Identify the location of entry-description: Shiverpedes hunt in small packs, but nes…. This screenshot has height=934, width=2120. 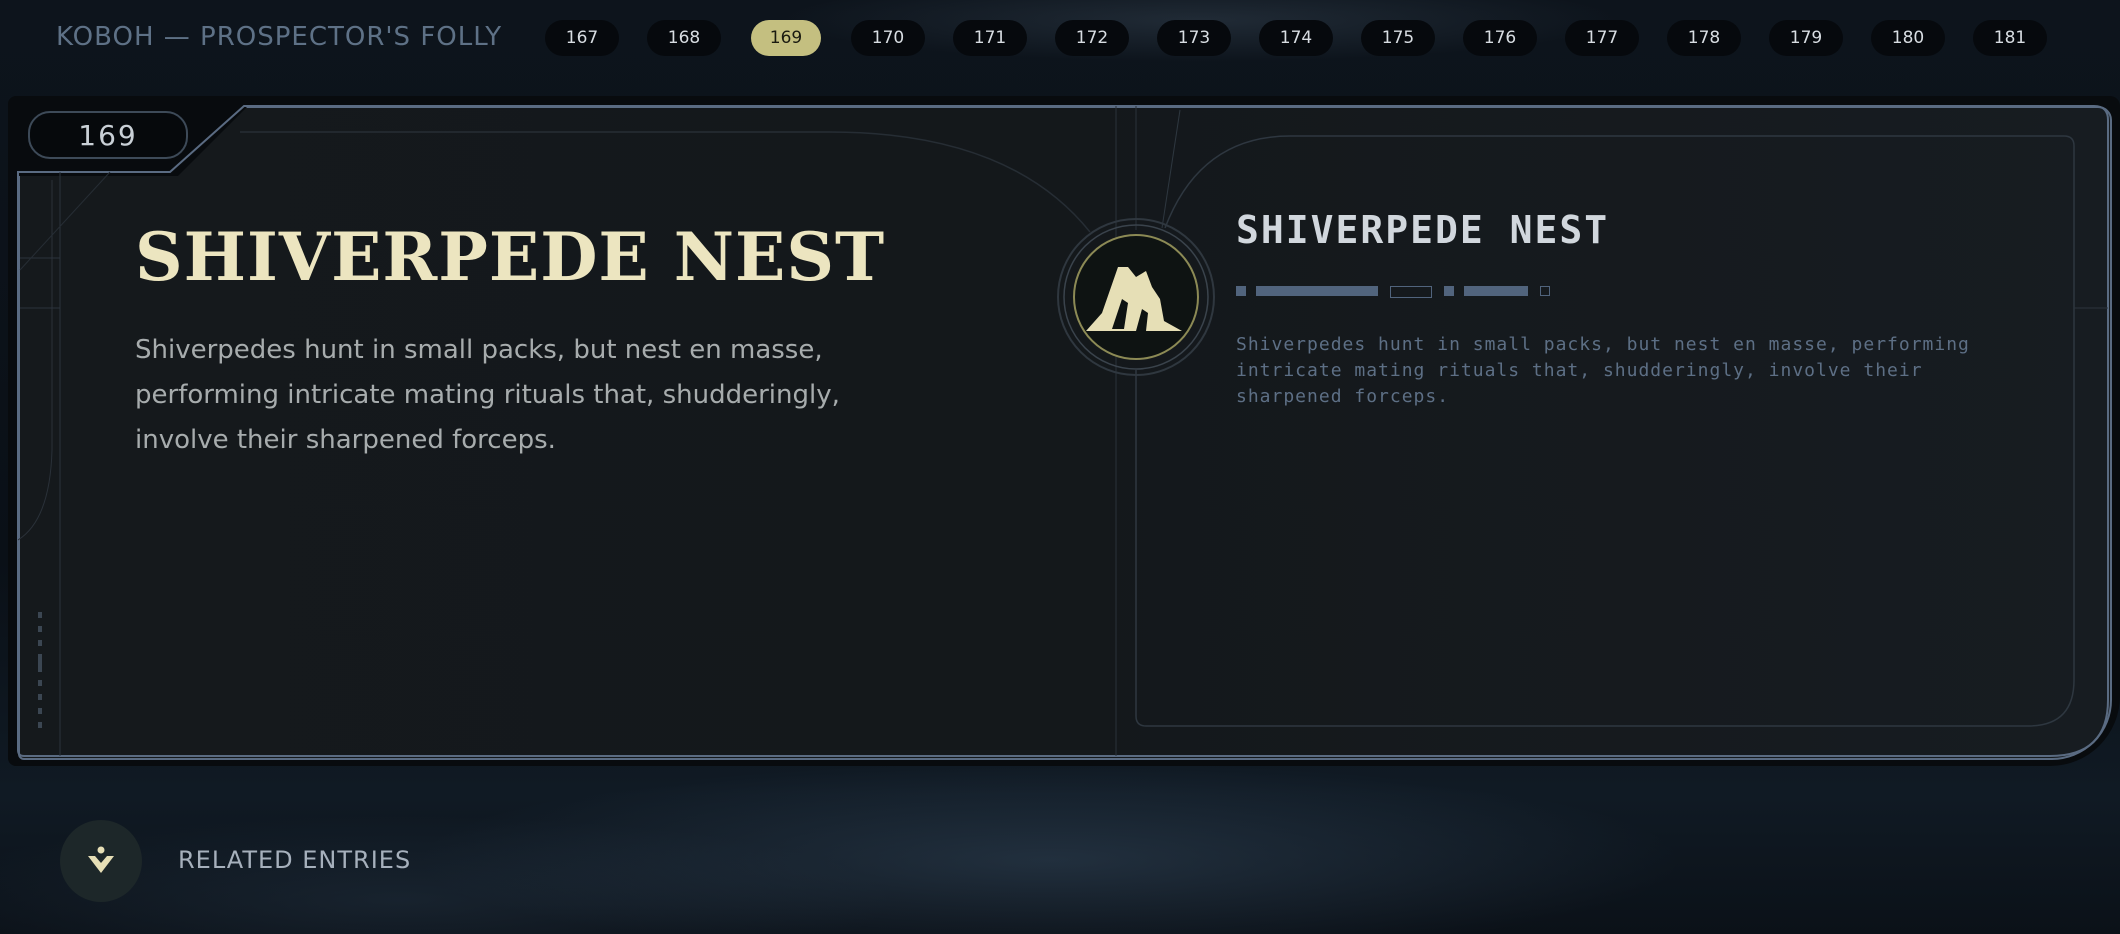
(487, 395).